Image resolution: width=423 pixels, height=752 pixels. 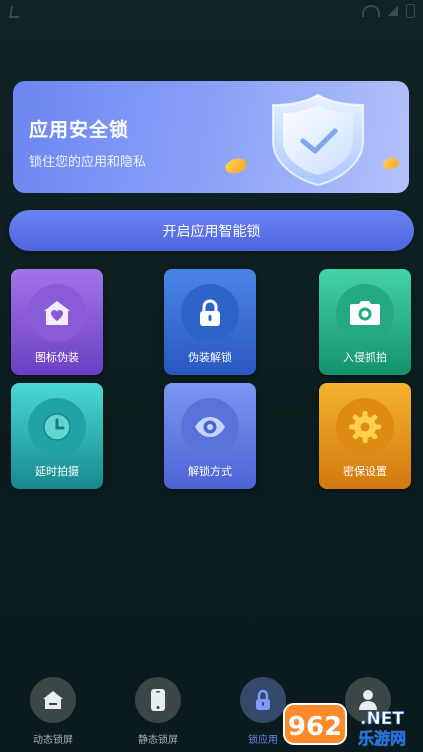 What do you see at coordinates (351, 724) in the screenshot?
I see `site-watermark: 962 .NET 乐游网` at bounding box center [351, 724].